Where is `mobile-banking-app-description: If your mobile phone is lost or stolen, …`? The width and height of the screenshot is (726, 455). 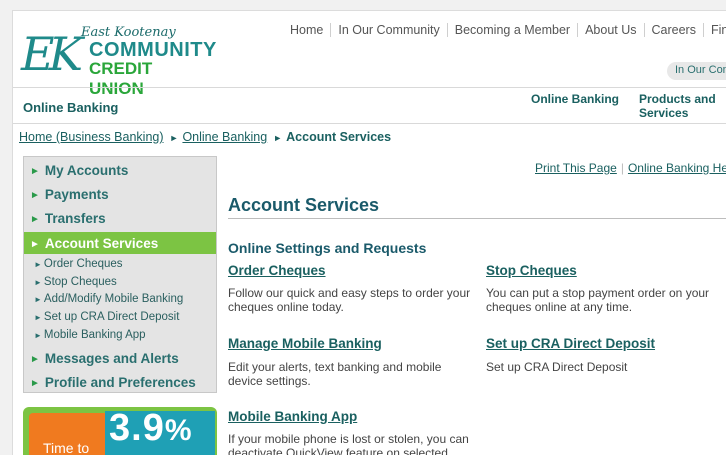
mobile-banking-app-description: If your mobile phone is lost or stolen, … is located at coordinates (348, 443).